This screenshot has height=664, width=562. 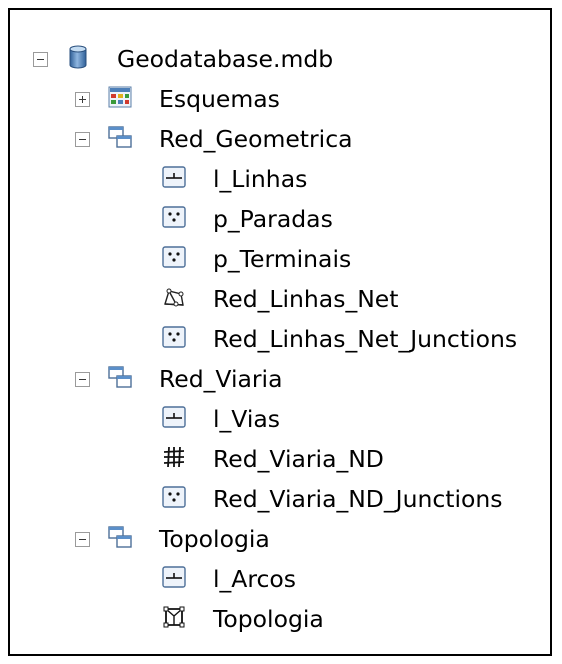 I want to click on tree-node-p-terminais: p_Terminais, so click(x=280, y=259).